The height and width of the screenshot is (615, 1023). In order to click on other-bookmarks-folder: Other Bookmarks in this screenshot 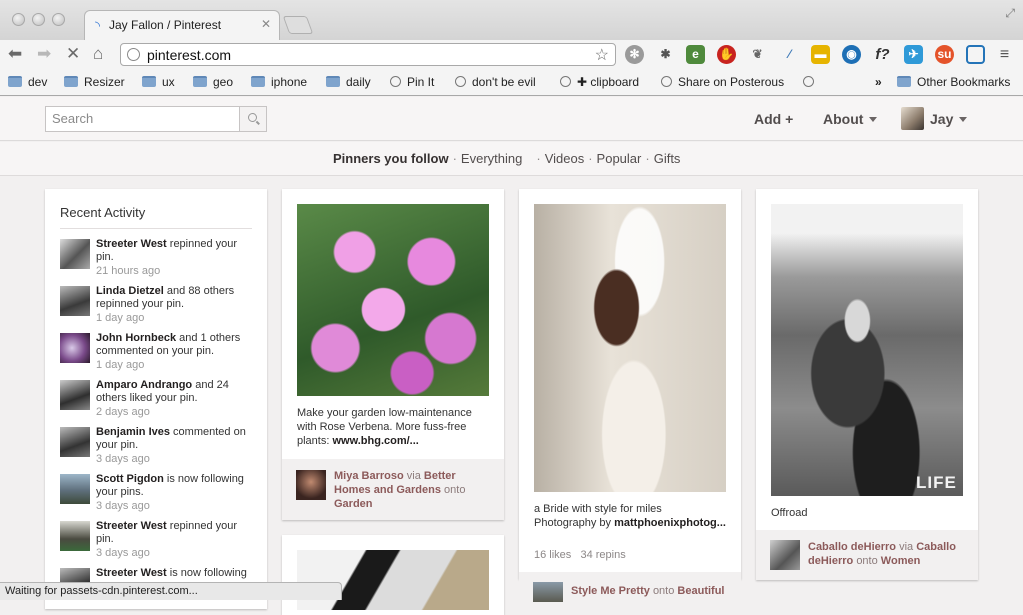, I will do `click(953, 82)`.